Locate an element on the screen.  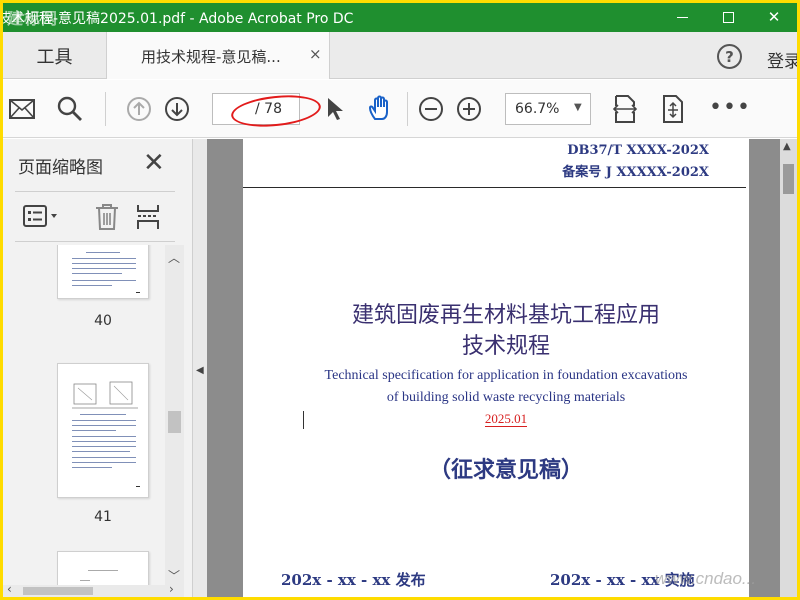
close-icon: ✕ is located at coordinates (774, 17).